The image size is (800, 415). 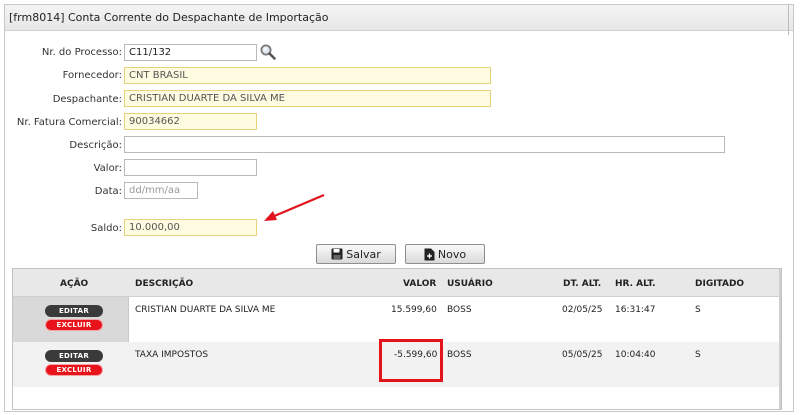 I want to click on cell-descricao: TAXA IMPOSTOS, so click(x=172, y=355).